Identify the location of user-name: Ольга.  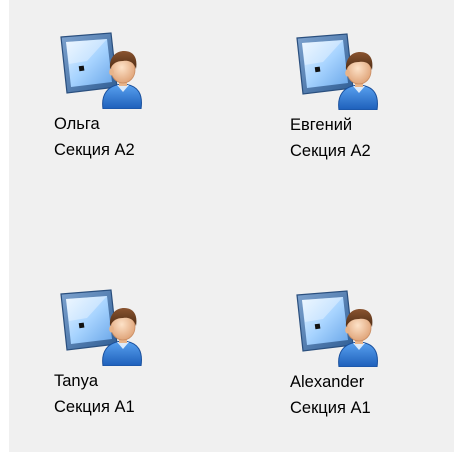
(77, 124).